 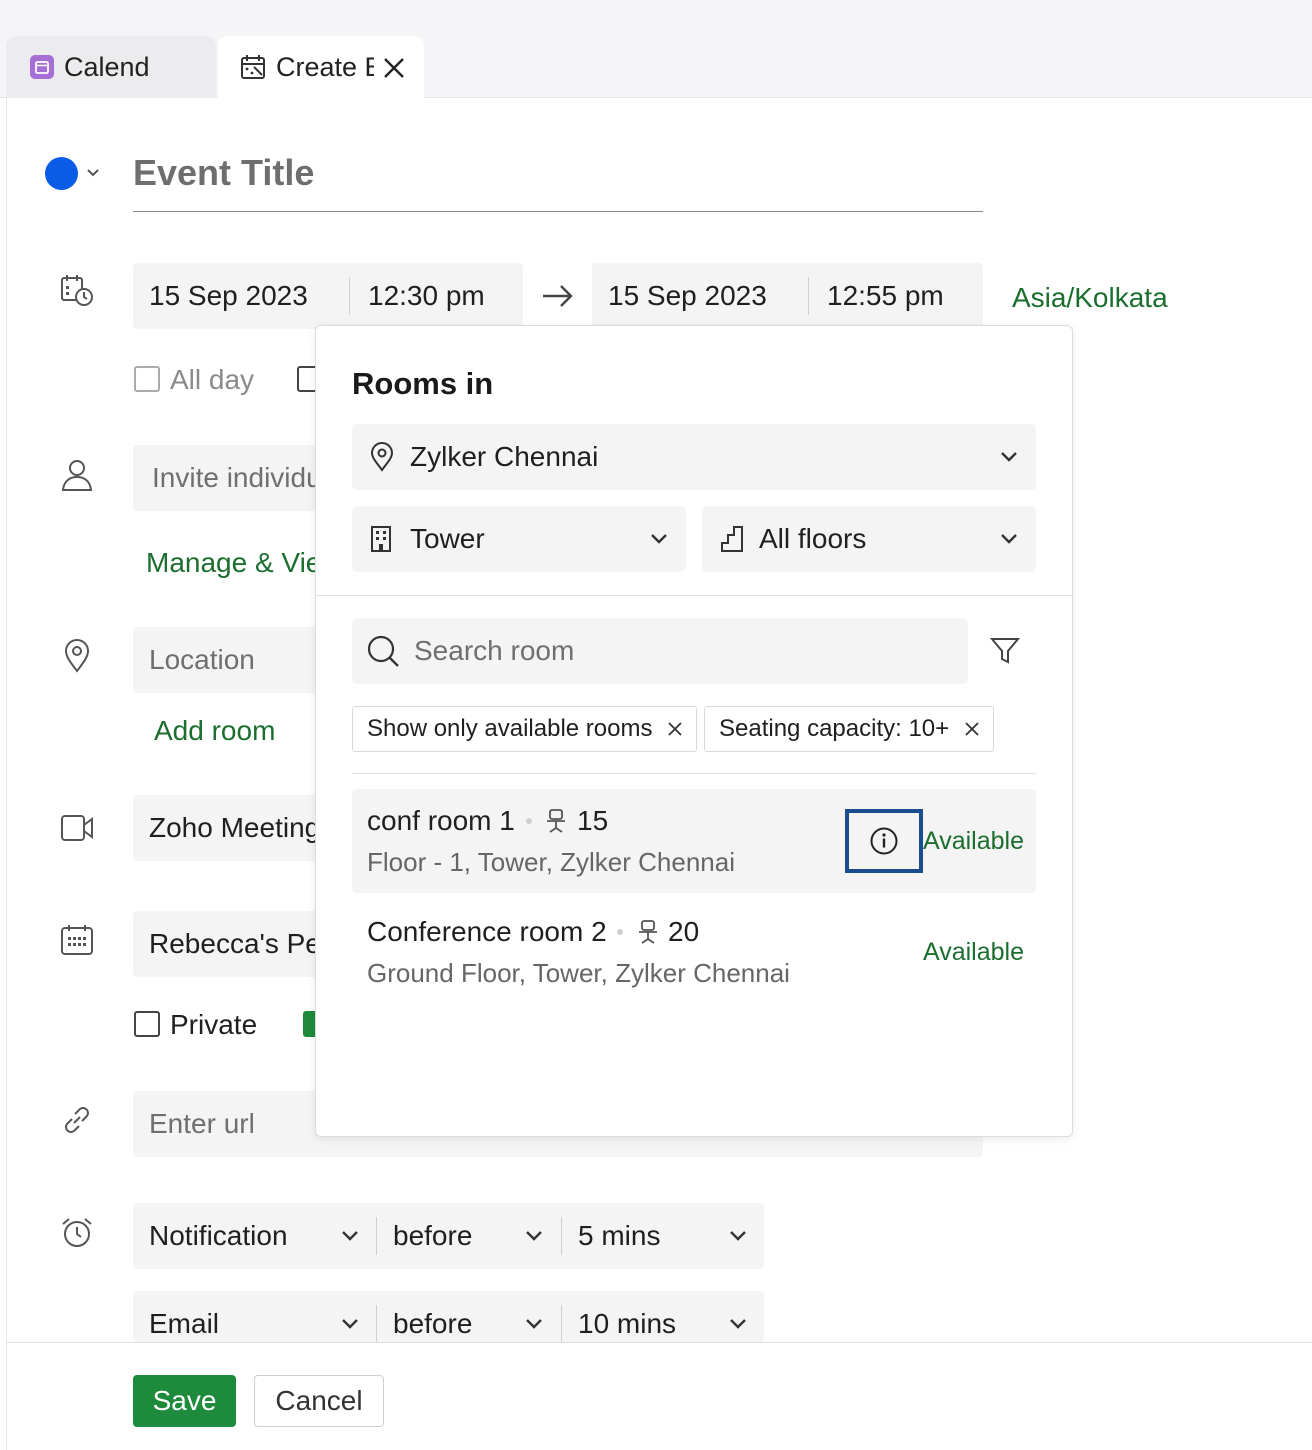 What do you see at coordinates (77, 940) in the screenshot?
I see `calendar-icon` at bounding box center [77, 940].